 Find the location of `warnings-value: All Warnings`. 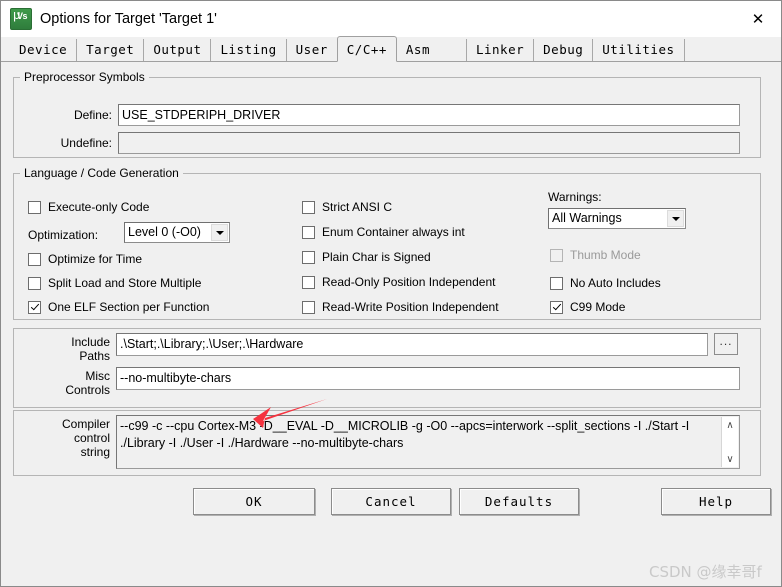

warnings-value: All Warnings is located at coordinates (587, 218).